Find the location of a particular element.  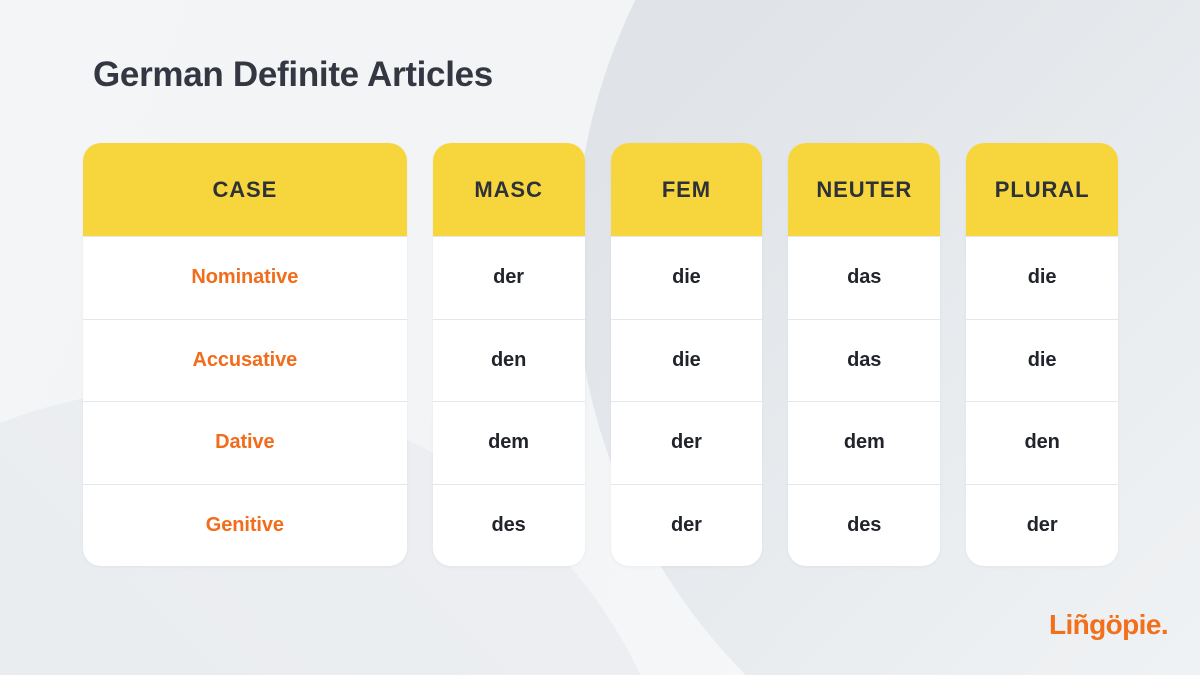

cell-neuter-dative: dem is located at coordinates (864, 442).